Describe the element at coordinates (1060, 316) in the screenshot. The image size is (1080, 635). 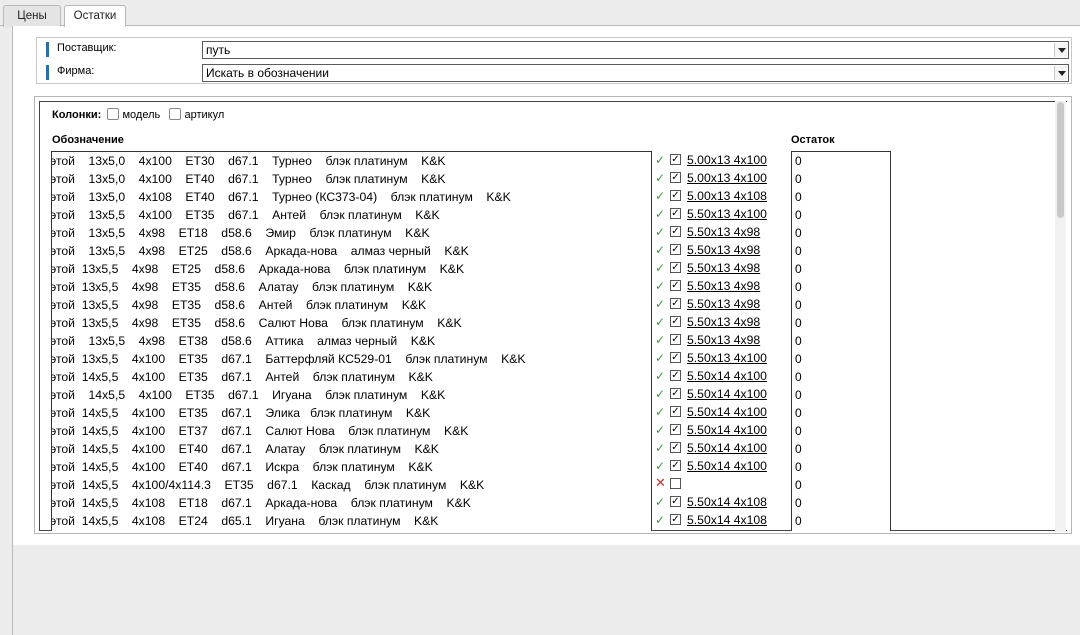
I see `vertical-scrollbar` at that location.